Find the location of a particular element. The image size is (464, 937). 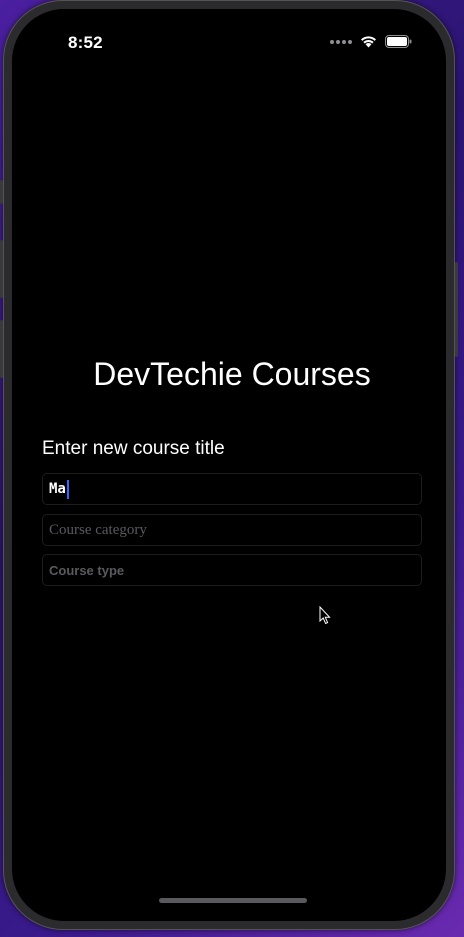

status-bar: 8:52 is located at coordinates (229, 39).